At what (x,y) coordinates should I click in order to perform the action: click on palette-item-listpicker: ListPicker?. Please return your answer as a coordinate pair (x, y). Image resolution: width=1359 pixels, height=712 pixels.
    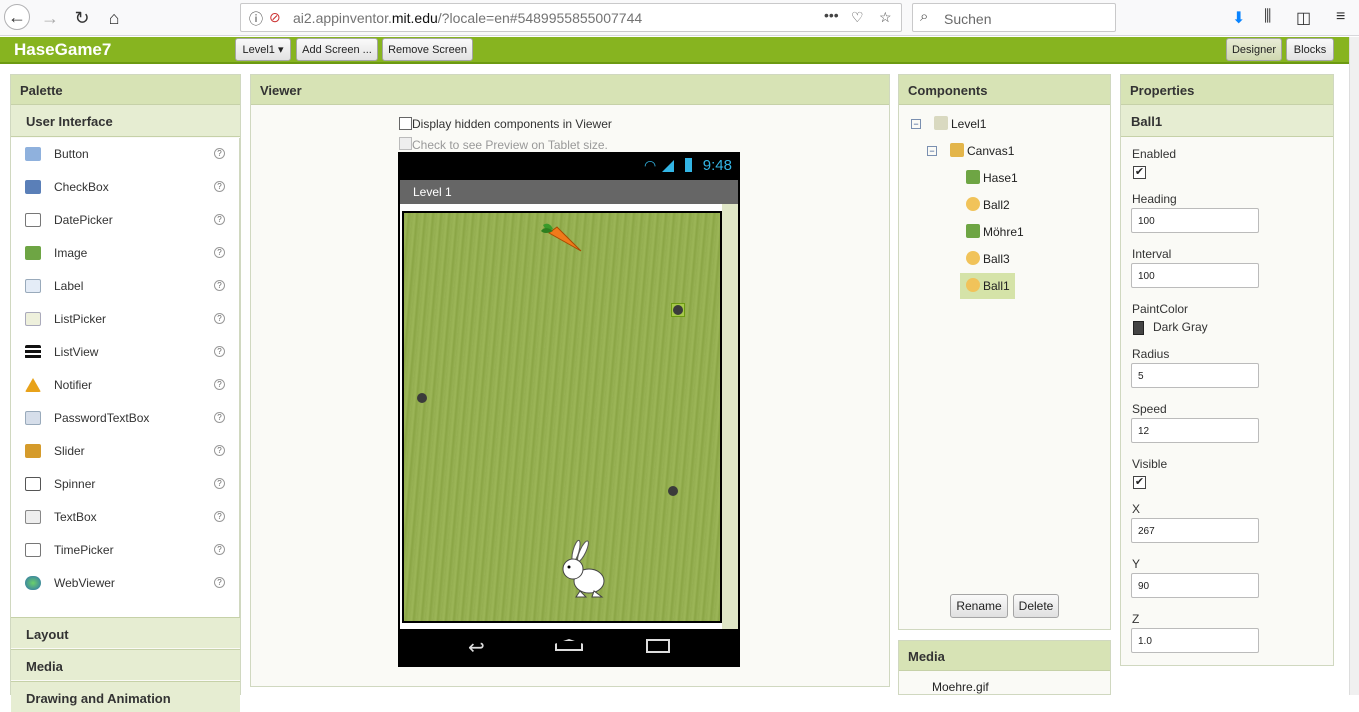
    Looking at the image, I should click on (125, 319).